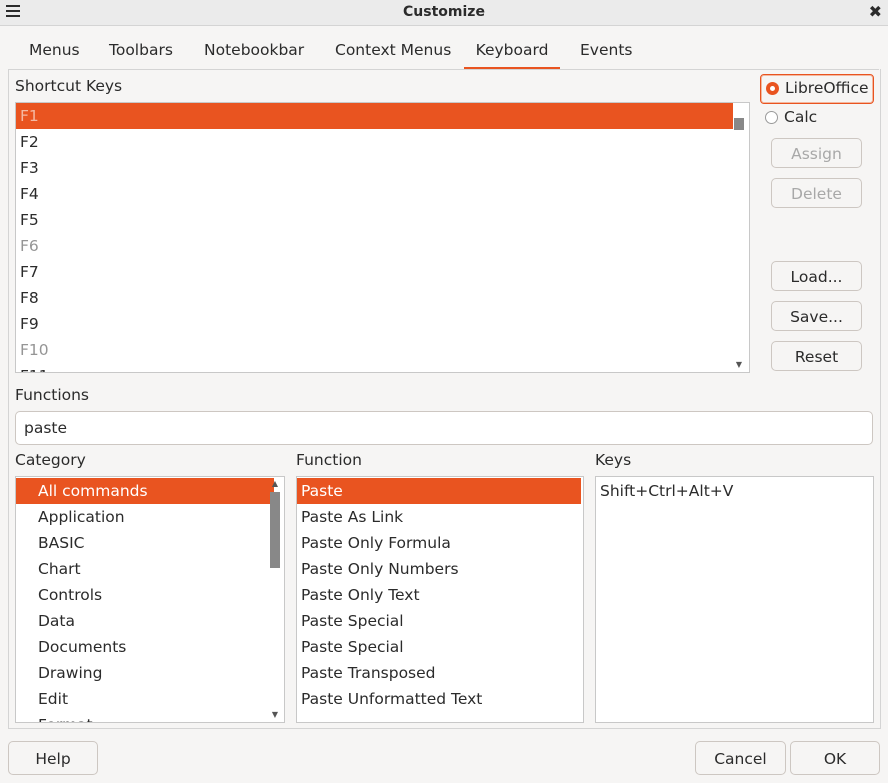 The image size is (888, 783). Describe the element at coordinates (145, 491) in the screenshot. I see `category-item-all-commands: All commands` at that location.